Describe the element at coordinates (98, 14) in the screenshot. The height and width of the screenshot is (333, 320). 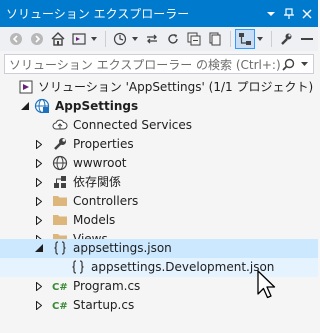
I see `window-title: ソリューション エクスプローラー` at that location.